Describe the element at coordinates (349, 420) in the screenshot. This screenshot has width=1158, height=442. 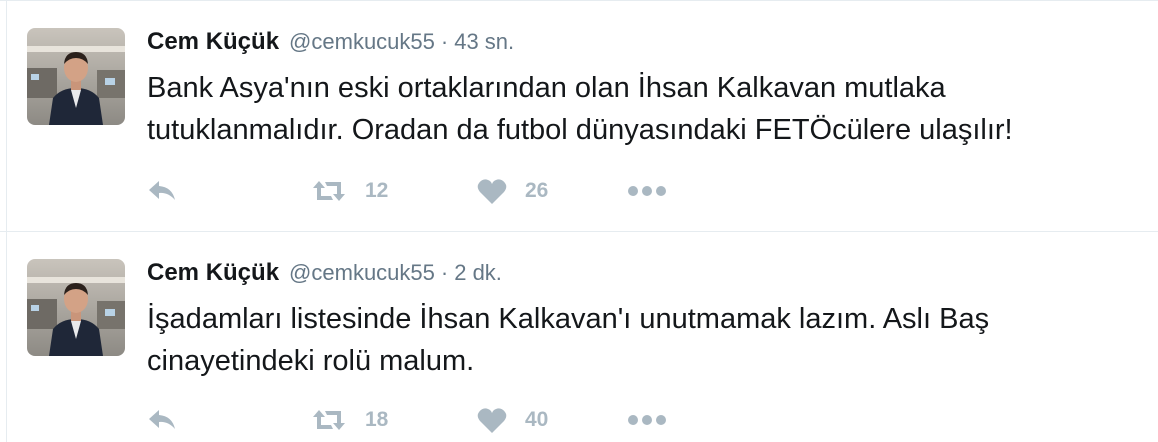
I see `retweet-button: 18` at that location.